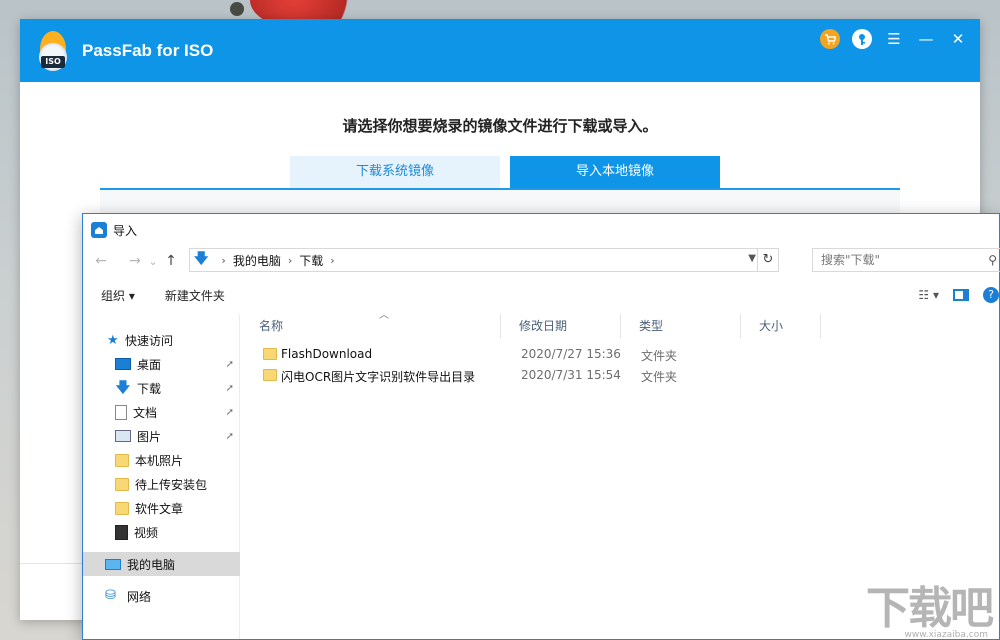 The width and height of the screenshot is (1000, 640). Describe the element at coordinates (926, 39) in the screenshot. I see `minimize-icon: —` at that location.